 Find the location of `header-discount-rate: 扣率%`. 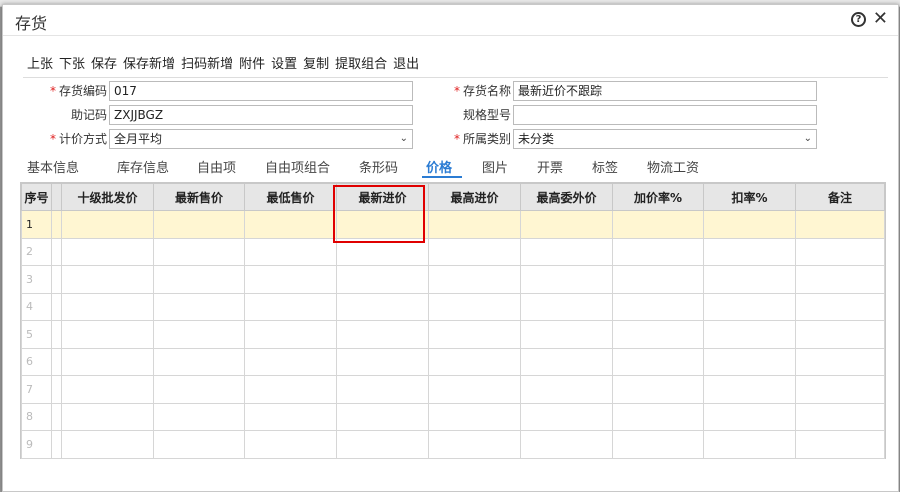

header-discount-rate: 扣率% is located at coordinates (749, 197).